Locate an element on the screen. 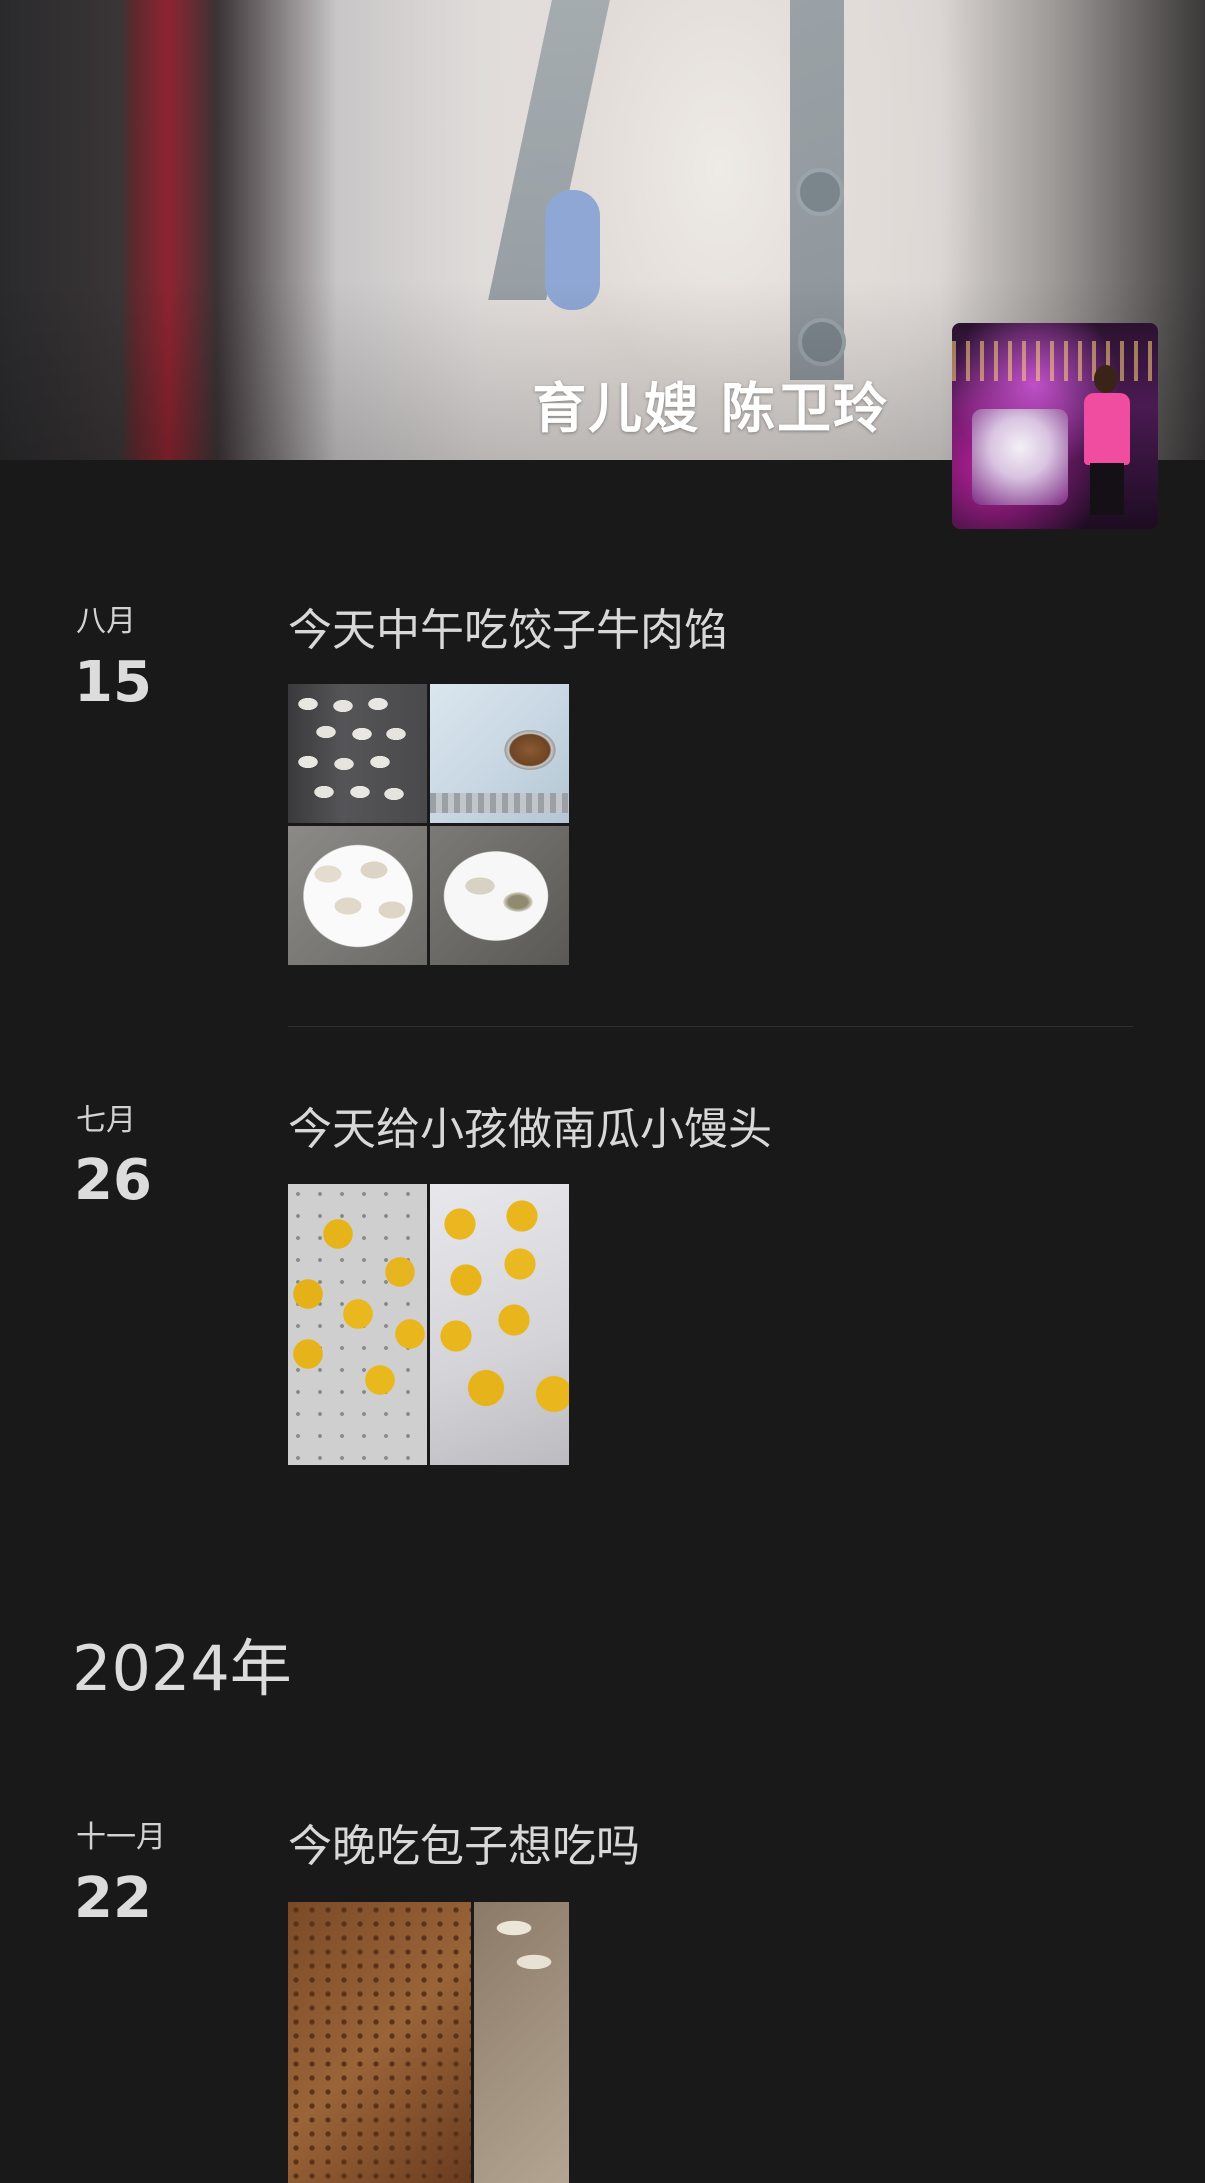  post-month: 八月 is located at coordinates (106, 621).